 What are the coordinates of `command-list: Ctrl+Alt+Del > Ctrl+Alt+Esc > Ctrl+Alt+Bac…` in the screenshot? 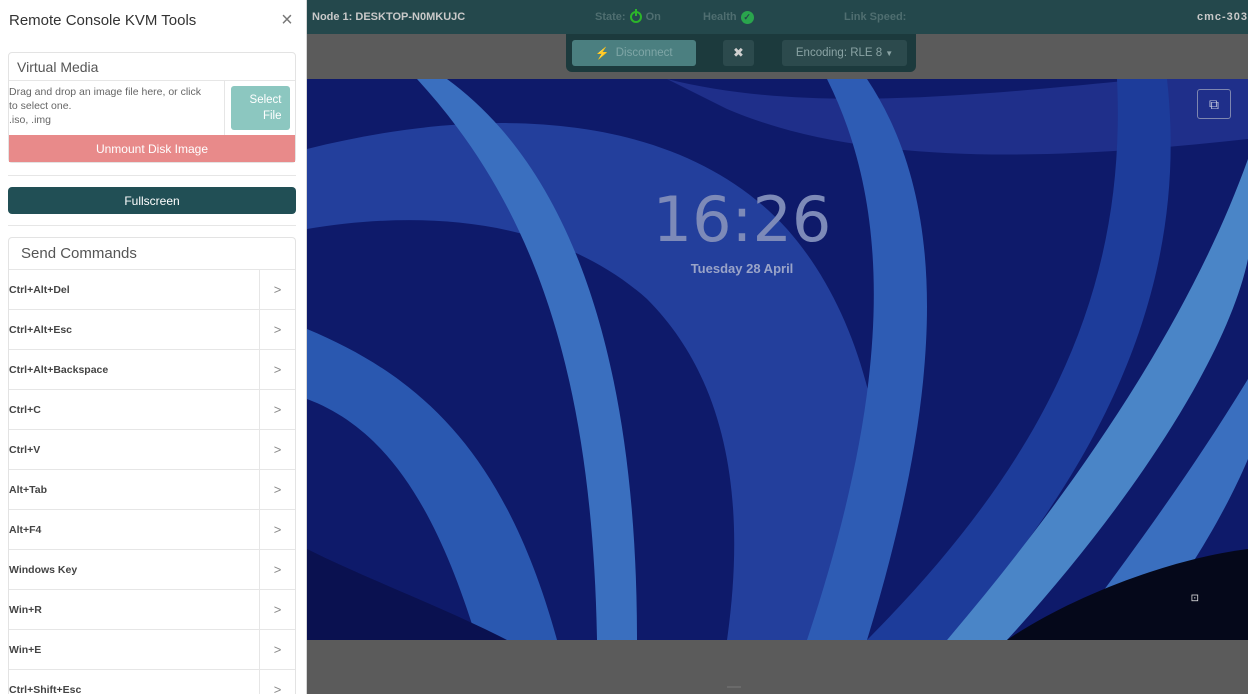 It's located at (152, 482).